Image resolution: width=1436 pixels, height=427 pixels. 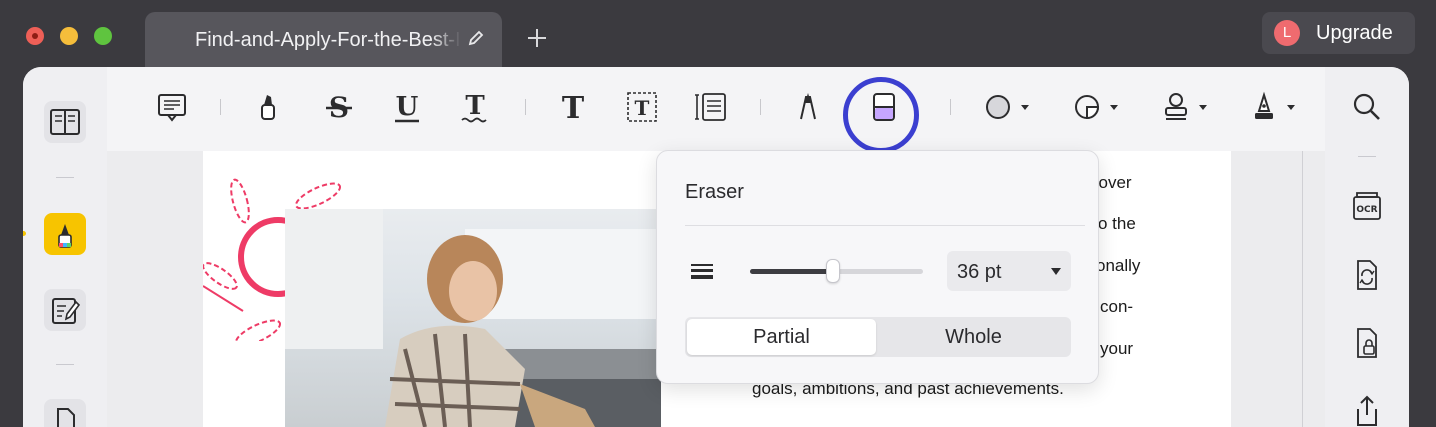 I want to click on text-icon: T, so click(x=573, y=107).